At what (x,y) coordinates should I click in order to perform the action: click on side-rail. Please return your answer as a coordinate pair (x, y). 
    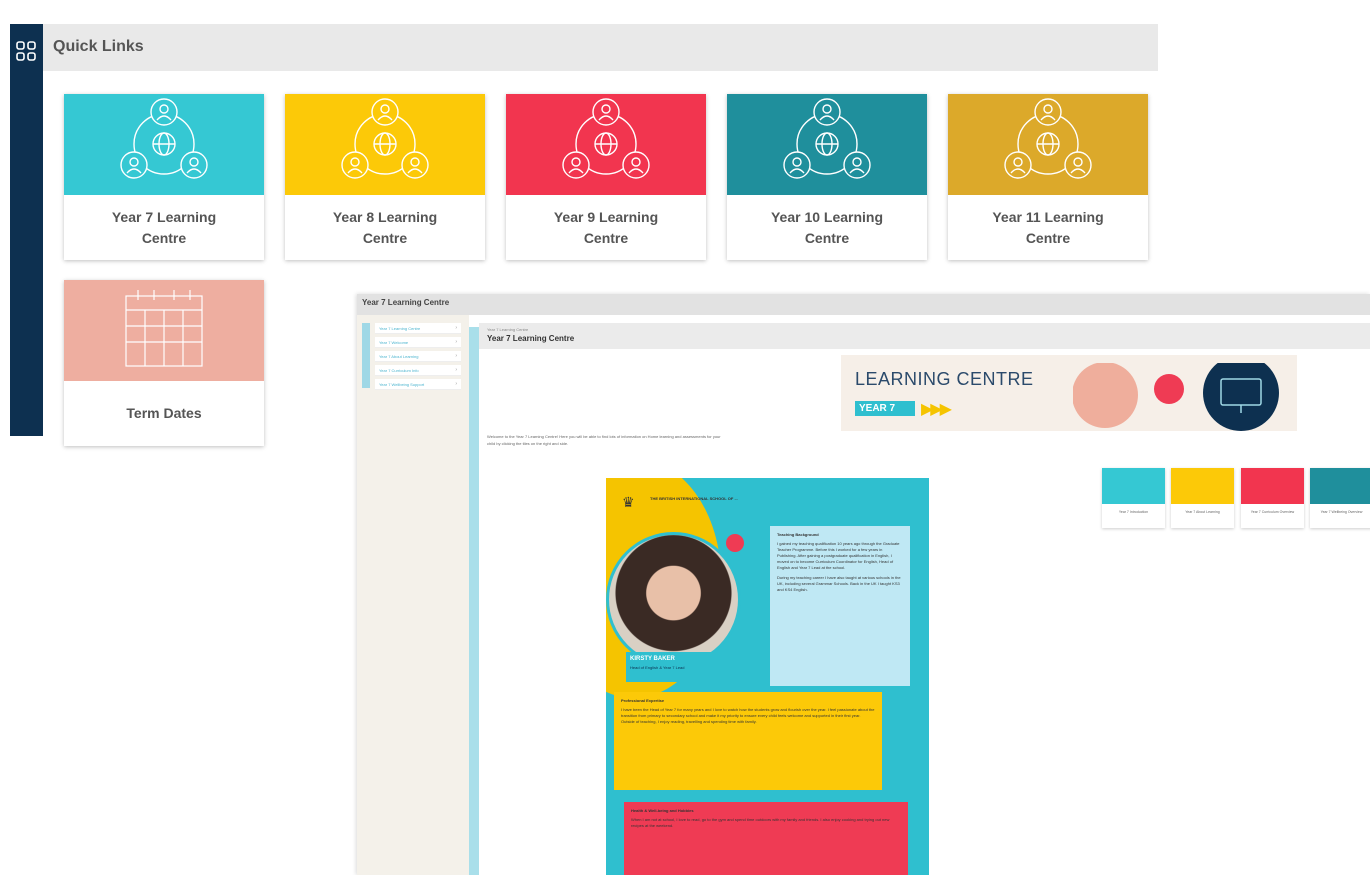
    Looking at the image, I should click on (26, 230).